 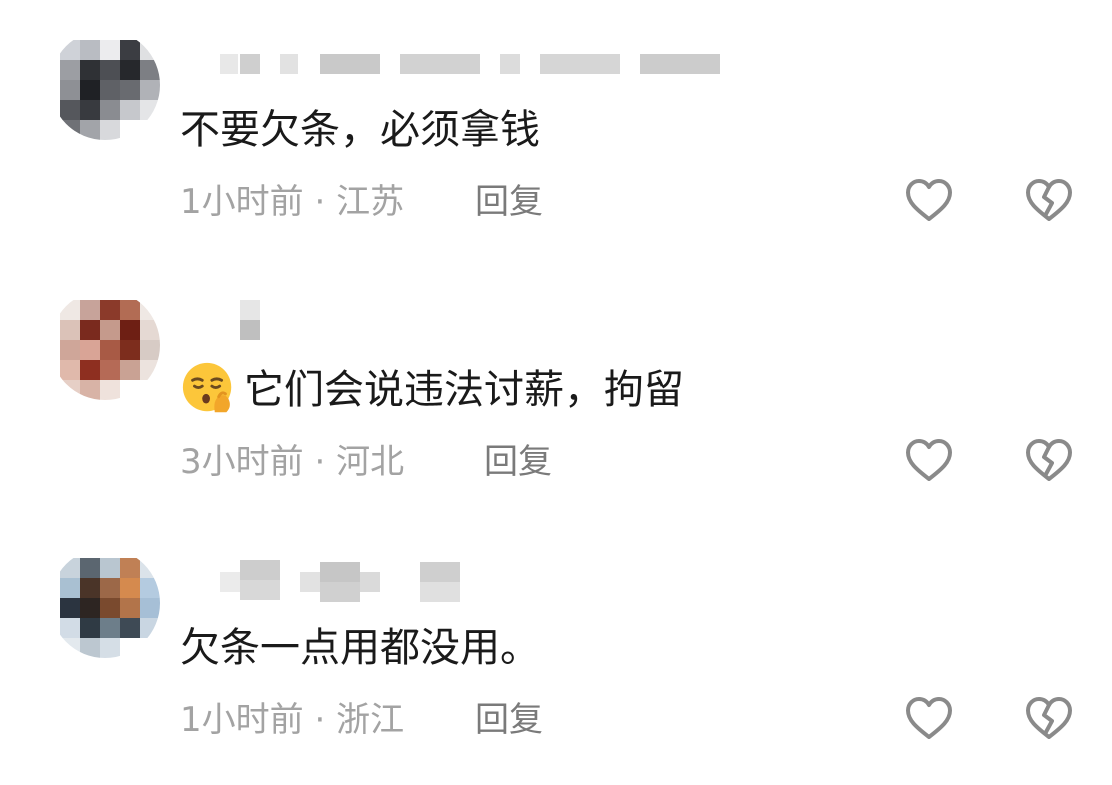 I want to click on comment-meta: 1小时前 · 浙江, so click(x=292, y=720).